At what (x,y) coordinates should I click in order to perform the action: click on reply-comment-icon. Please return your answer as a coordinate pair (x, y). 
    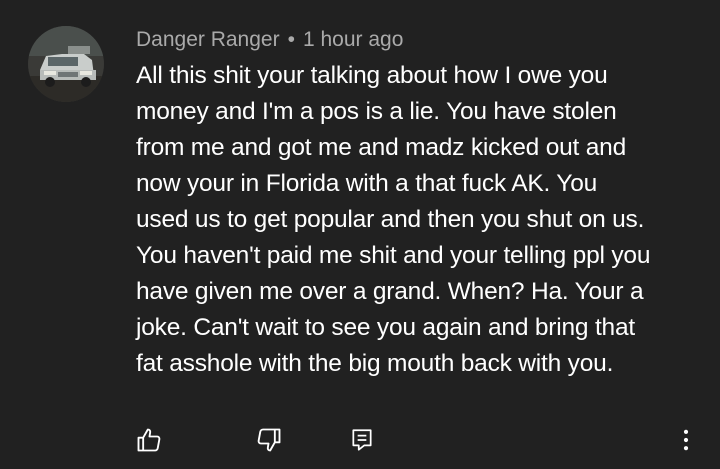
    Looking at the image, I should click on (362, 440).